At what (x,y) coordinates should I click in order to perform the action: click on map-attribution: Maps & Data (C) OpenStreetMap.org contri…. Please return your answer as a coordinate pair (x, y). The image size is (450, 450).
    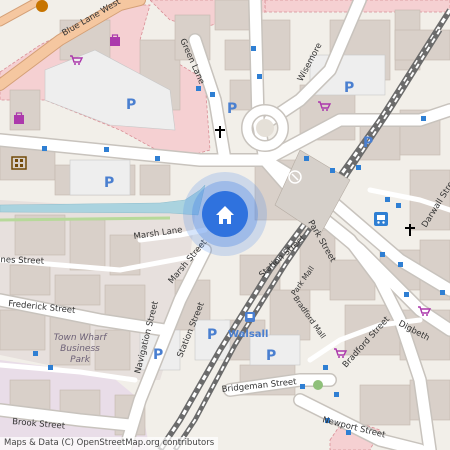
    Looking at the image, I should click on (109, 443).